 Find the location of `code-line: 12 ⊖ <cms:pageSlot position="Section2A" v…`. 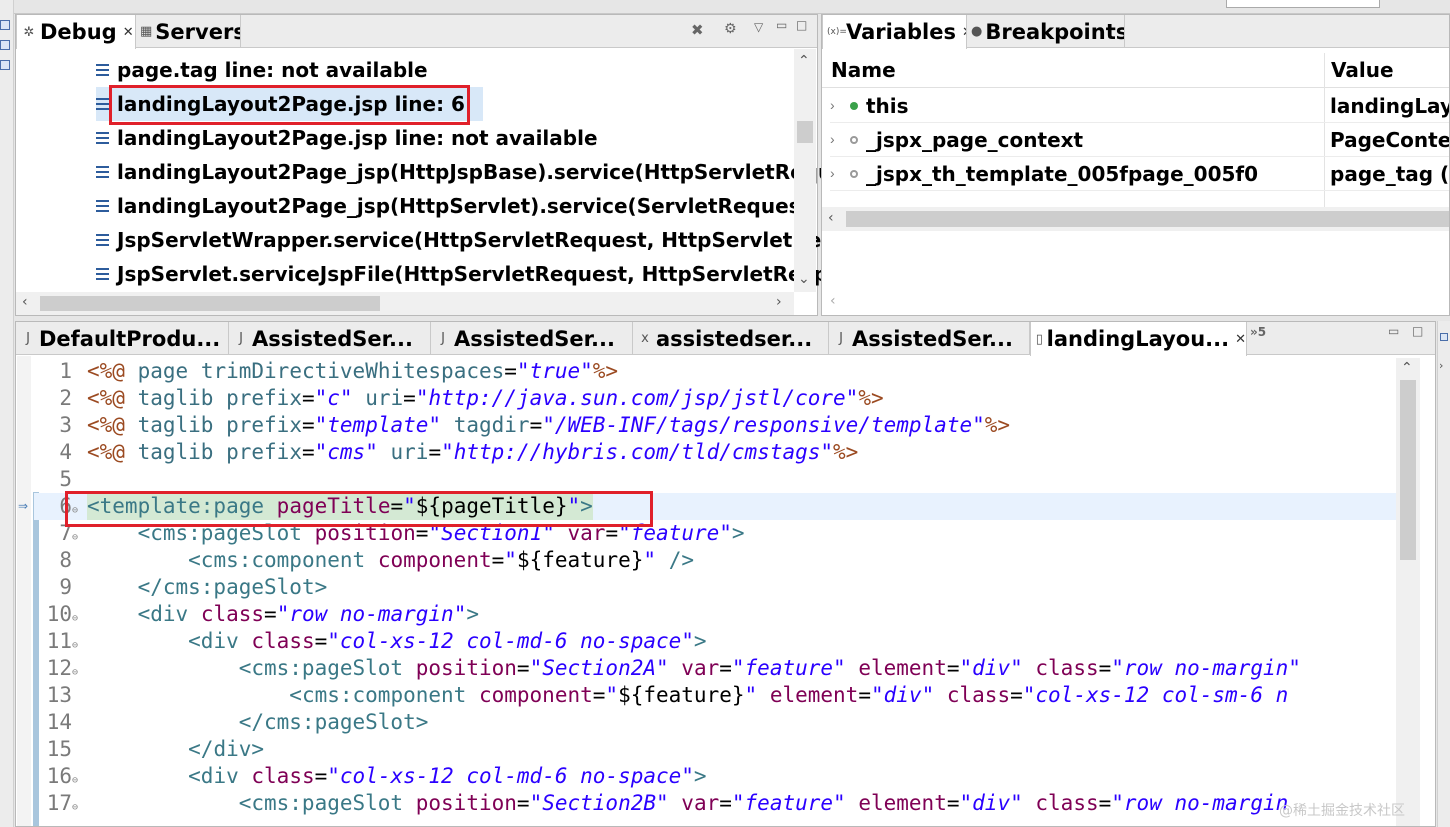

code-line: 12 ⊖ <cms:pageSlot position="Section2A" v… is located at coordinates (724, 668).